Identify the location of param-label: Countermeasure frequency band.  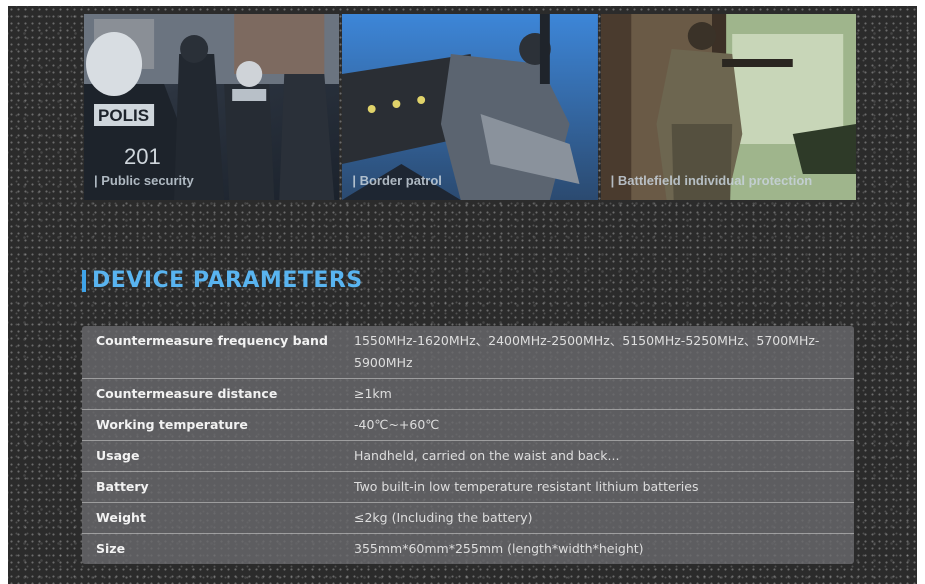
(212, 340).